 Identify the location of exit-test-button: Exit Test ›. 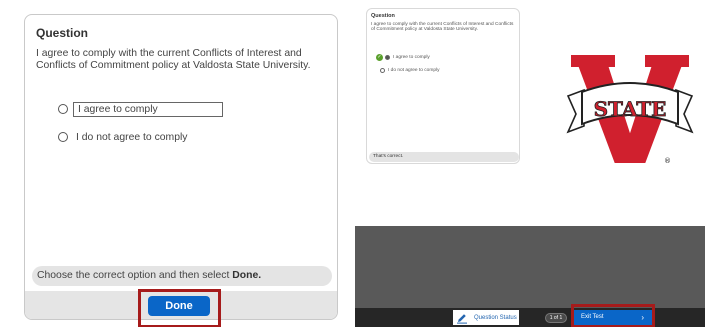
(613, 317).